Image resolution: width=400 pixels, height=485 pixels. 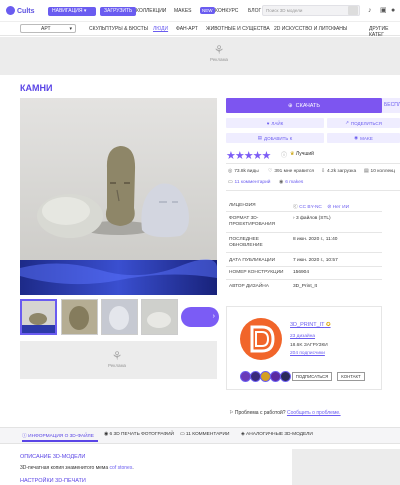 I want to click on avatar, so click(x=261, y=339).